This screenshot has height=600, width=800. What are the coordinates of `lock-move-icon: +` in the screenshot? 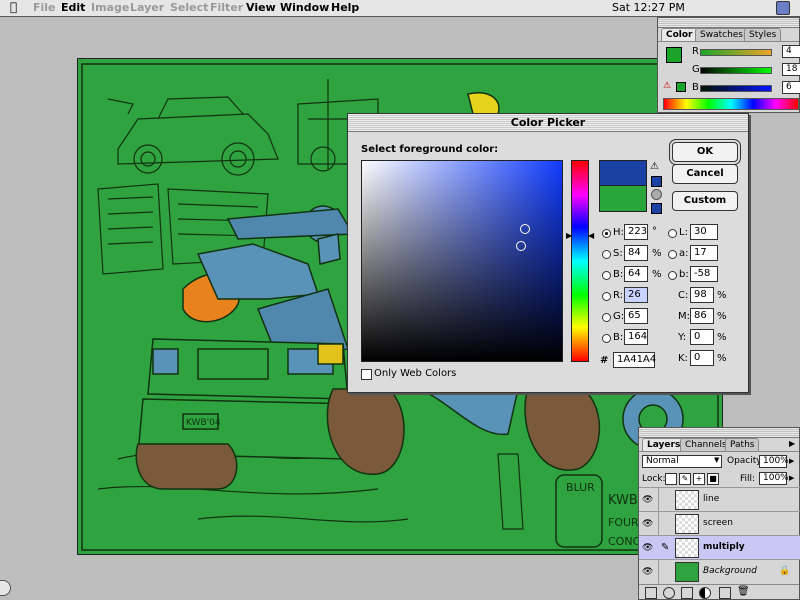 It's located at (699, 479).